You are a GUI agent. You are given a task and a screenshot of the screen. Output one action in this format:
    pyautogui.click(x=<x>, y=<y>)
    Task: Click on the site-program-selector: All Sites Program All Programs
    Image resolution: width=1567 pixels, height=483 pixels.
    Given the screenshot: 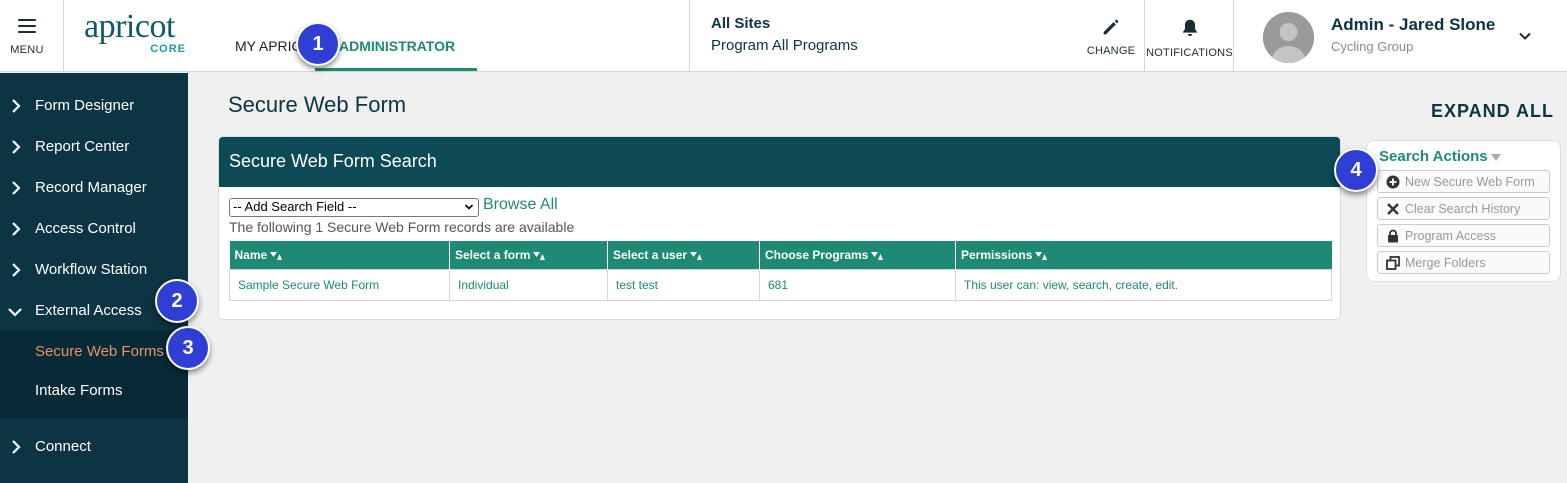 What is the action you would take?
    pyautogui.click(x=784, y=34)
    